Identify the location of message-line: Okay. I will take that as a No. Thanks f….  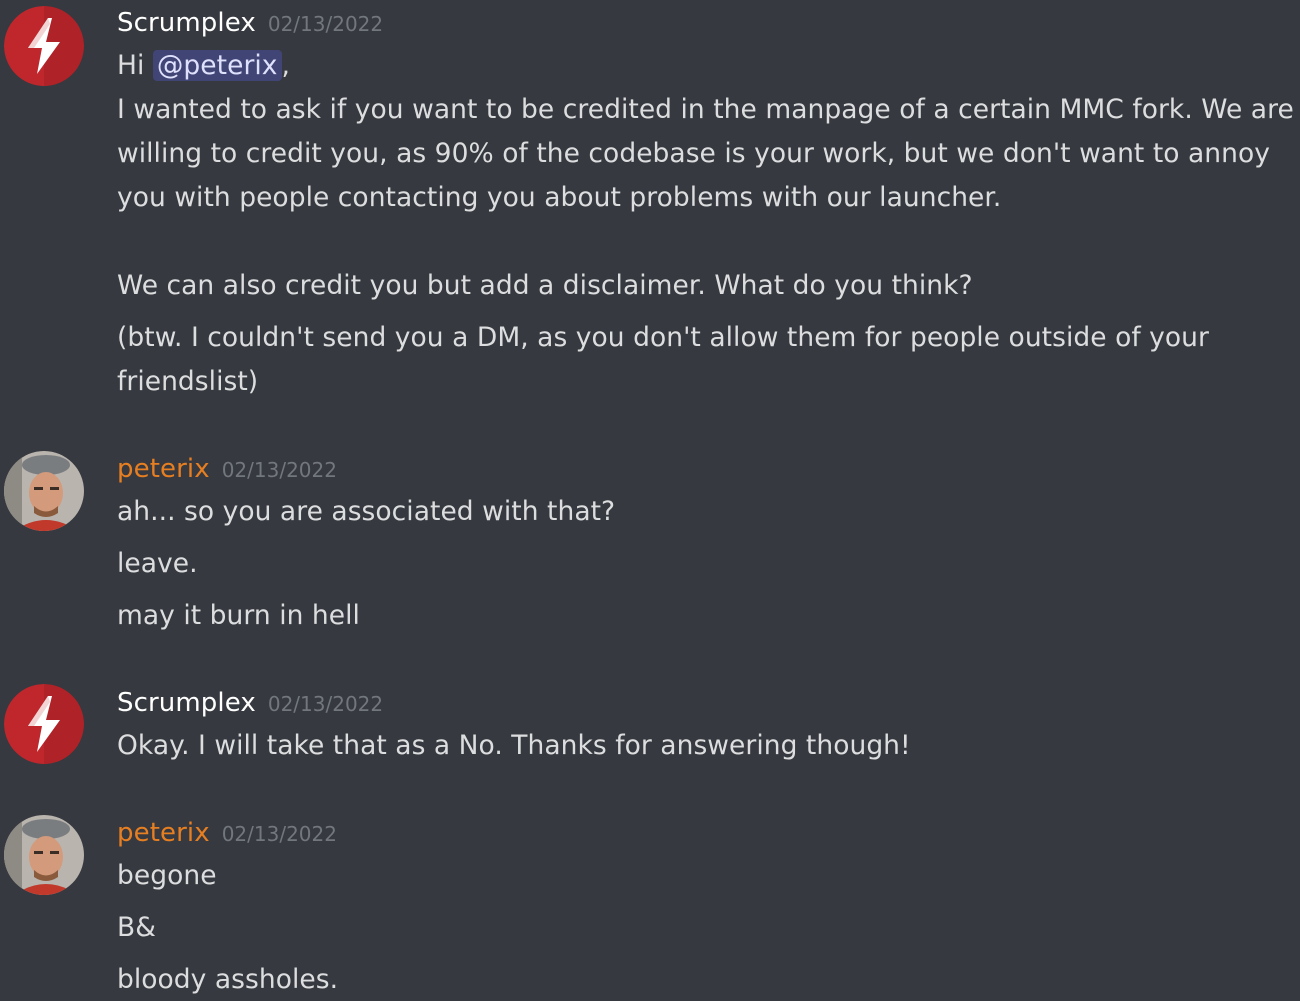
(514, 745).